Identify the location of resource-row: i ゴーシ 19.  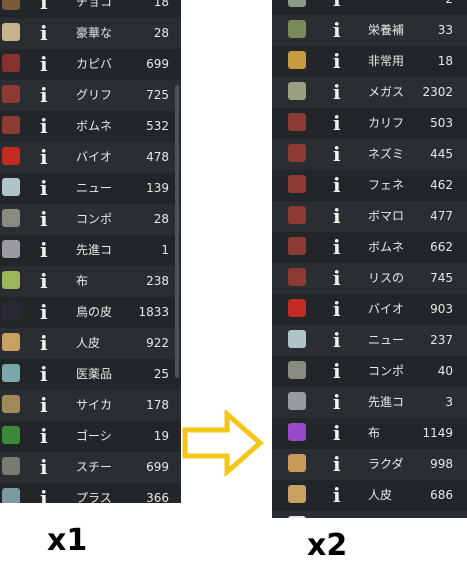
(90, 436).